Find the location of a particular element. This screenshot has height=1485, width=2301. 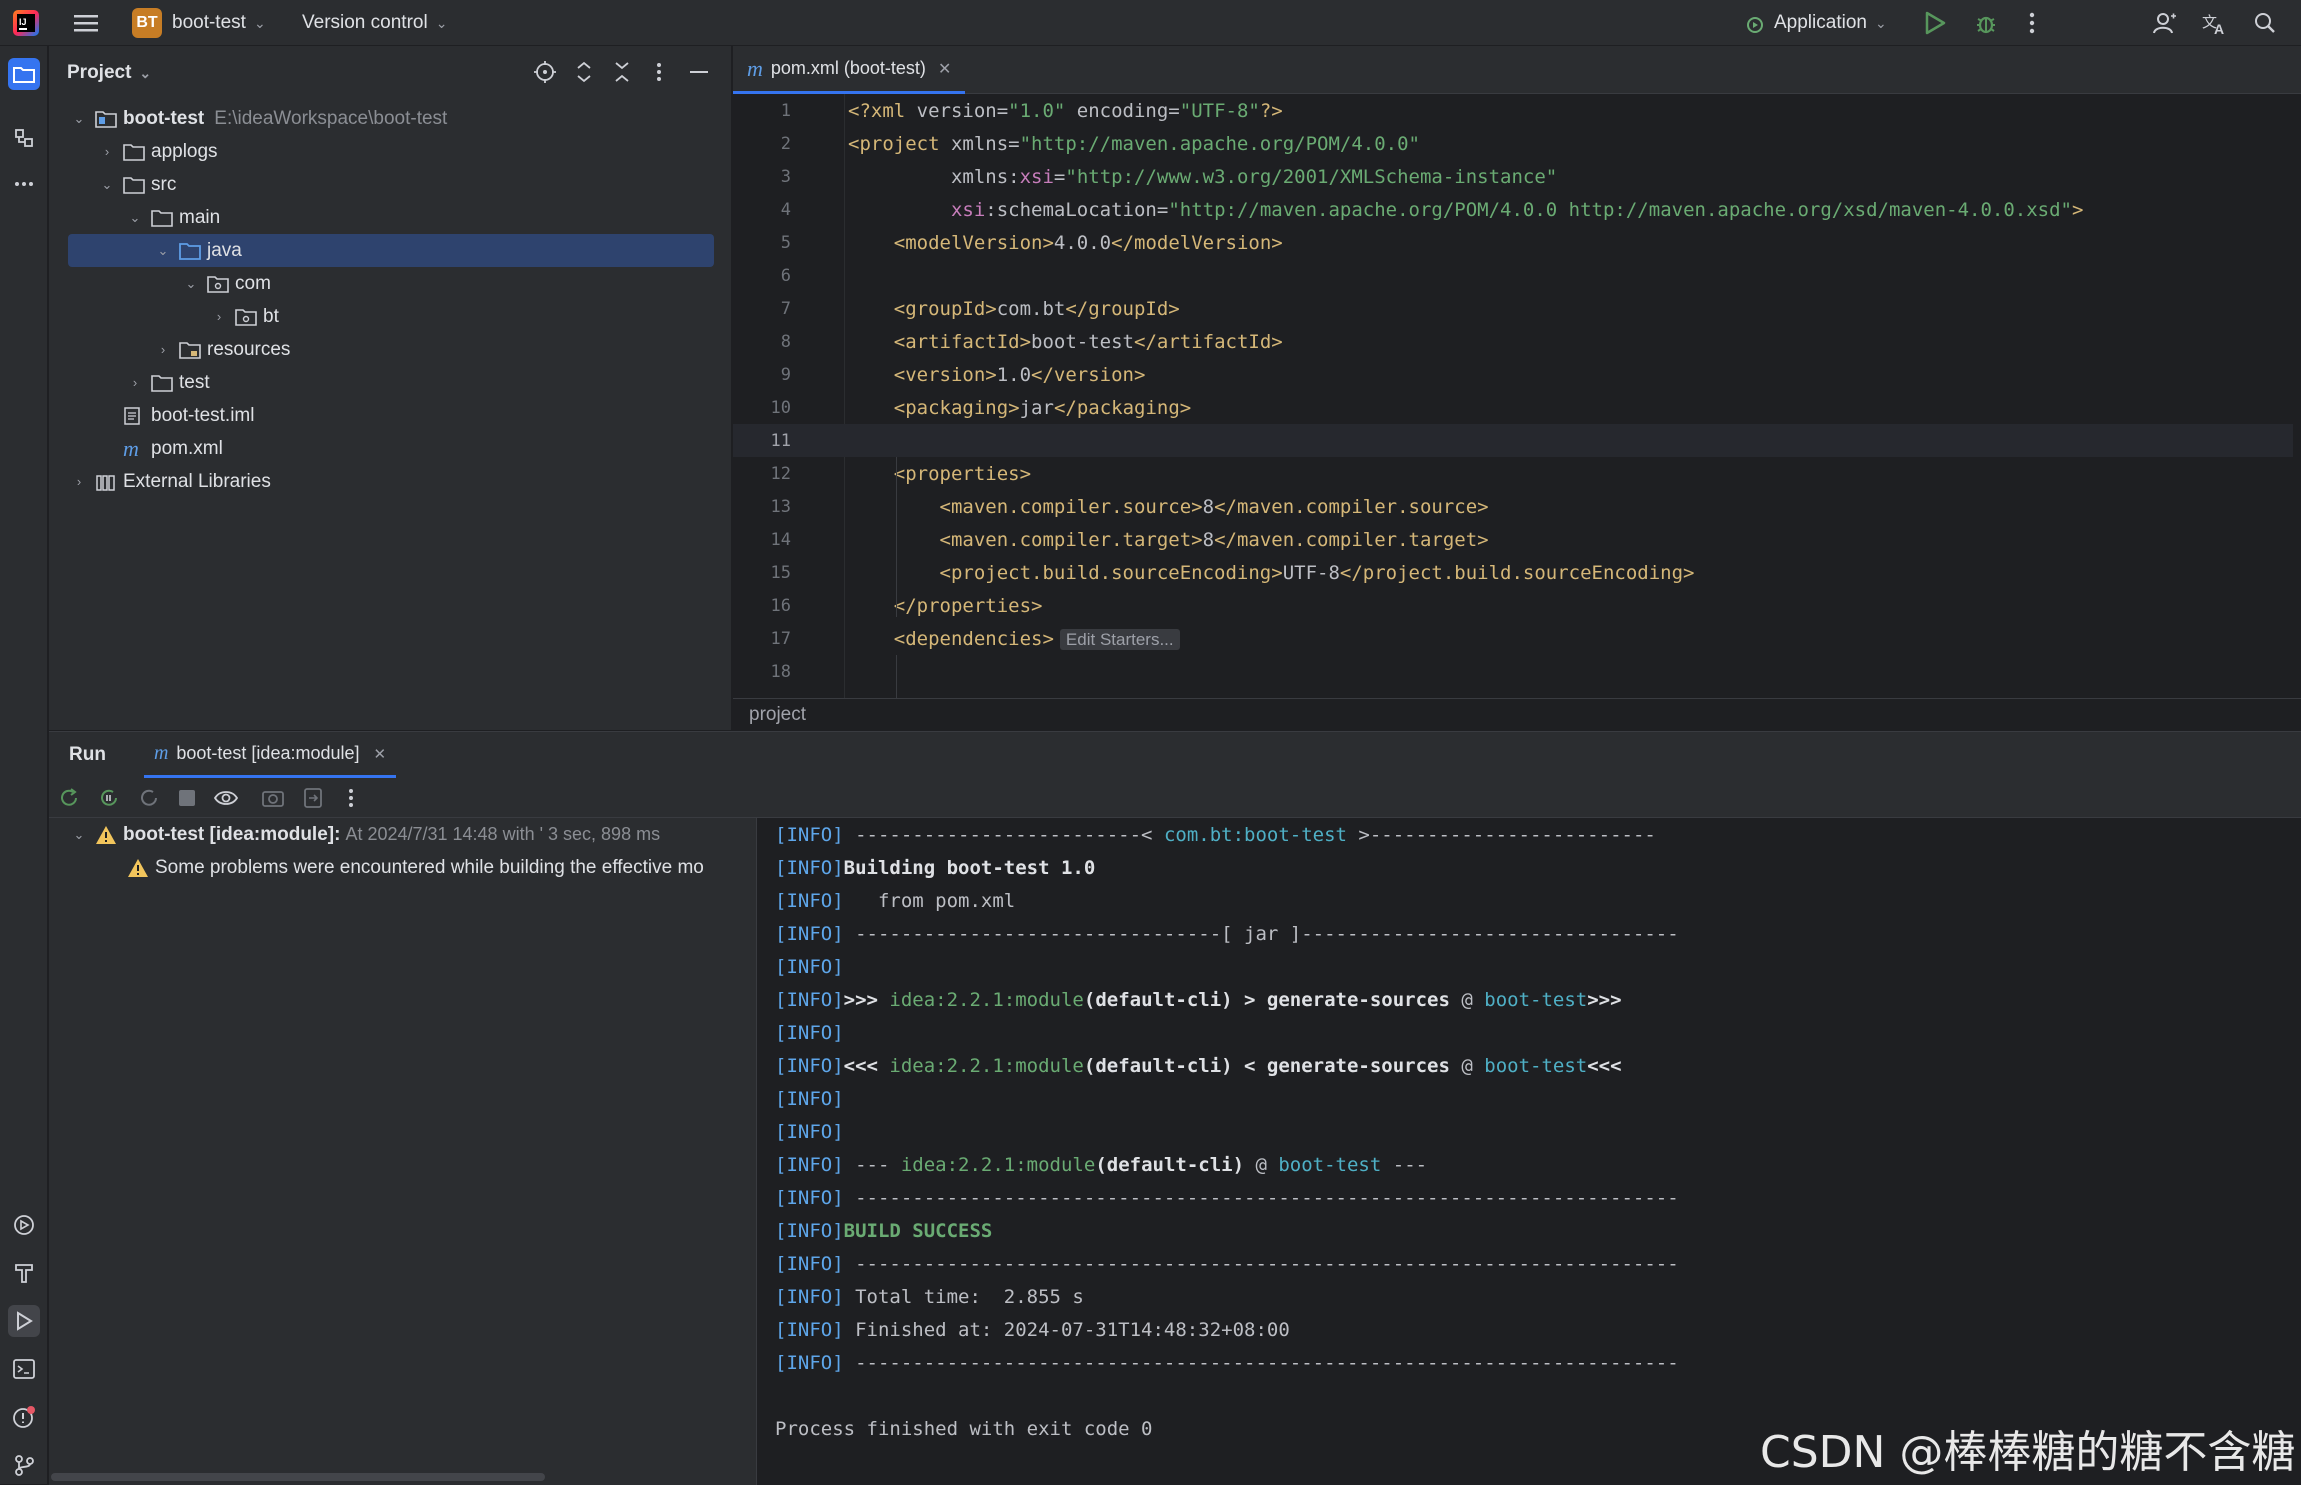

tree-item-test: › test is located at coordinates (390, 382).